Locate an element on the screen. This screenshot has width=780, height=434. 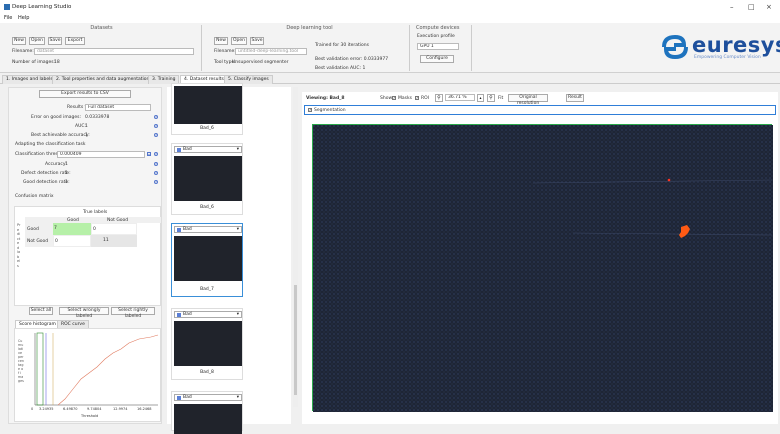
defect-rate-label: Defect detection rate: is located at coordinates (46, 173).